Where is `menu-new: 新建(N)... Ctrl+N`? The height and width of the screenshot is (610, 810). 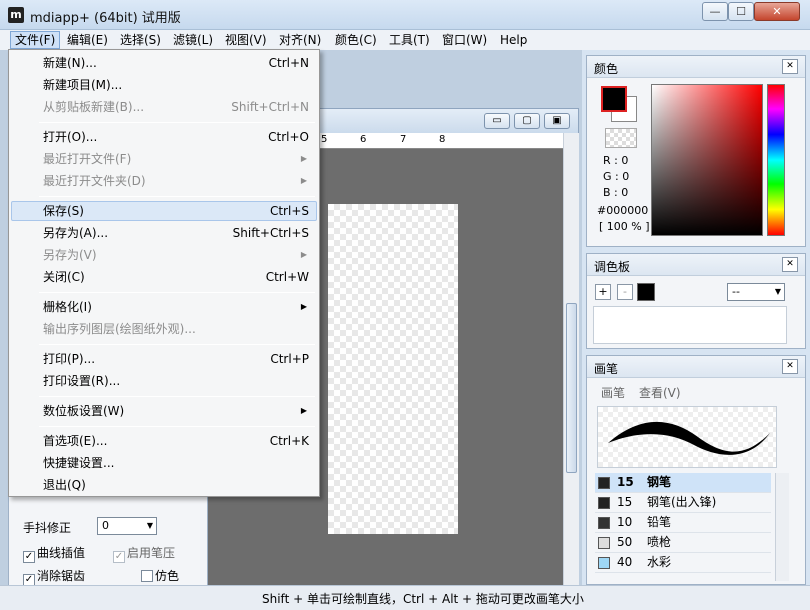
menu-new: 新建(N)... Ctrl+N is located at coordinates (164, 63).